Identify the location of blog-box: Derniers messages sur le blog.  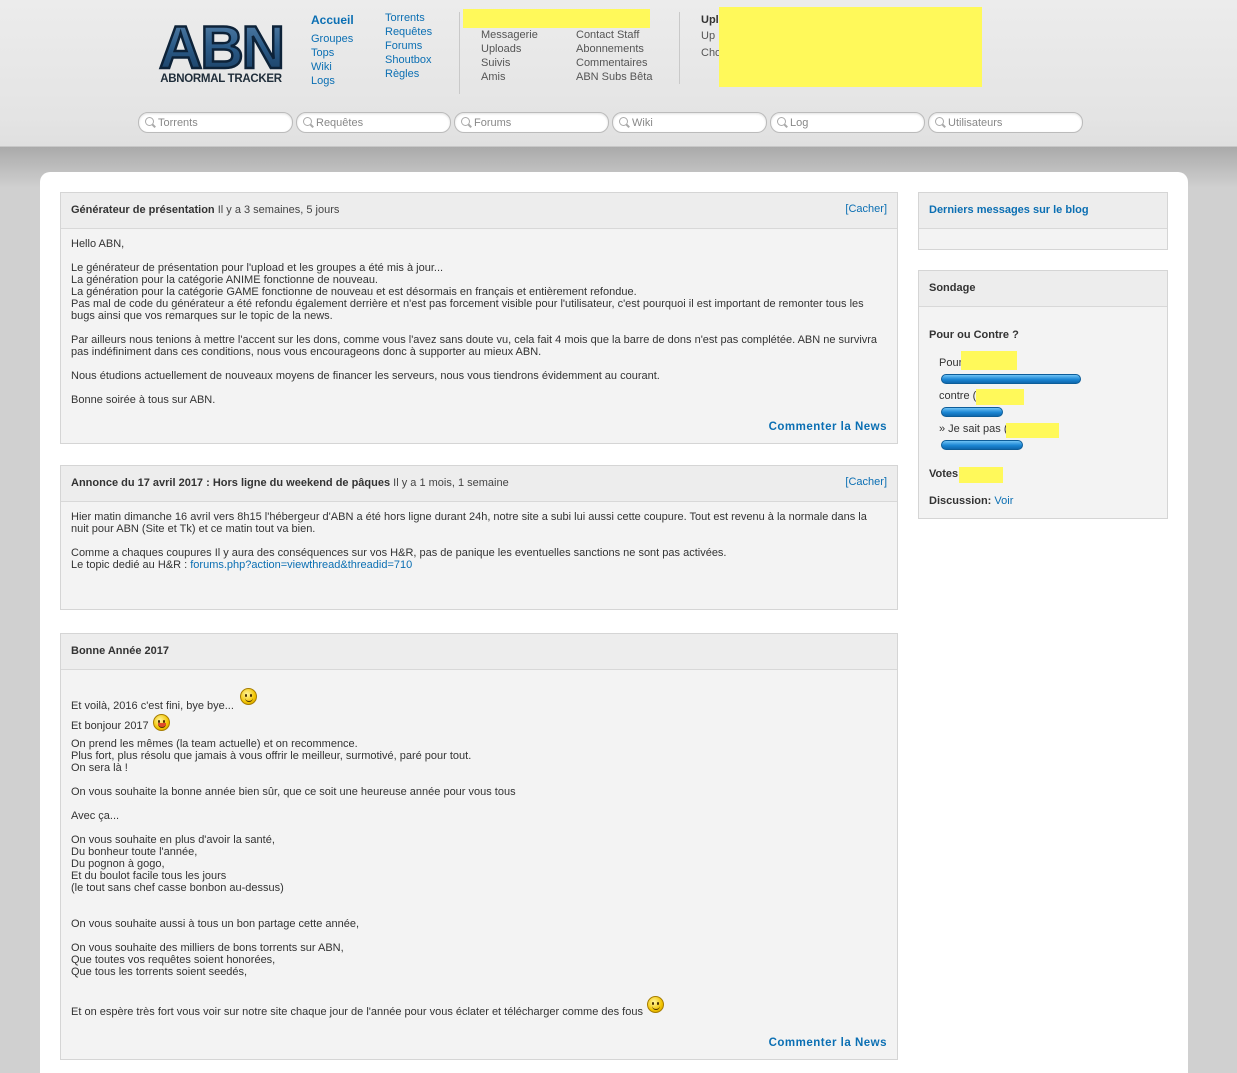
(1043, 221).